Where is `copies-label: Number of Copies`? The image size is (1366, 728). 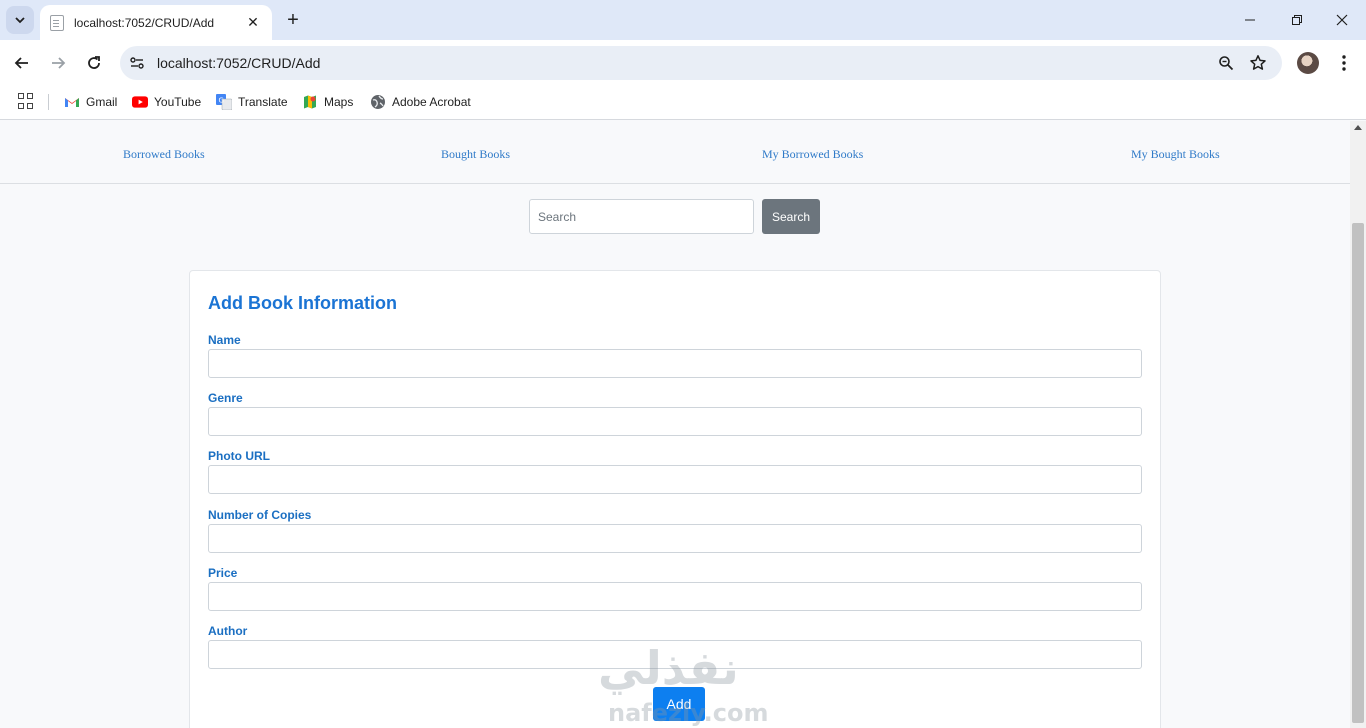 copies-label: Number of Copies is located at coordinates (260, 515).